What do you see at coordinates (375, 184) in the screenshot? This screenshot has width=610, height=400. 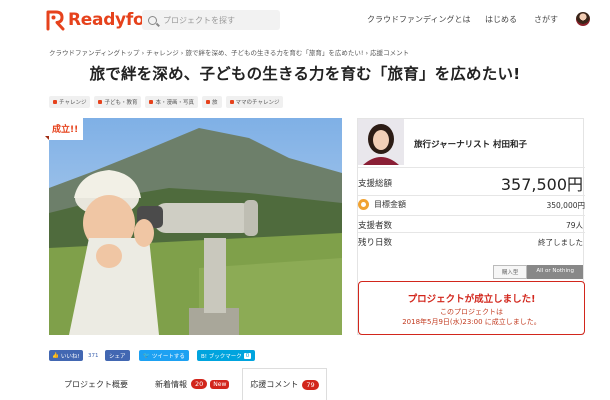 I see `total-label: 支援総額` at bounding box center [375, 184].